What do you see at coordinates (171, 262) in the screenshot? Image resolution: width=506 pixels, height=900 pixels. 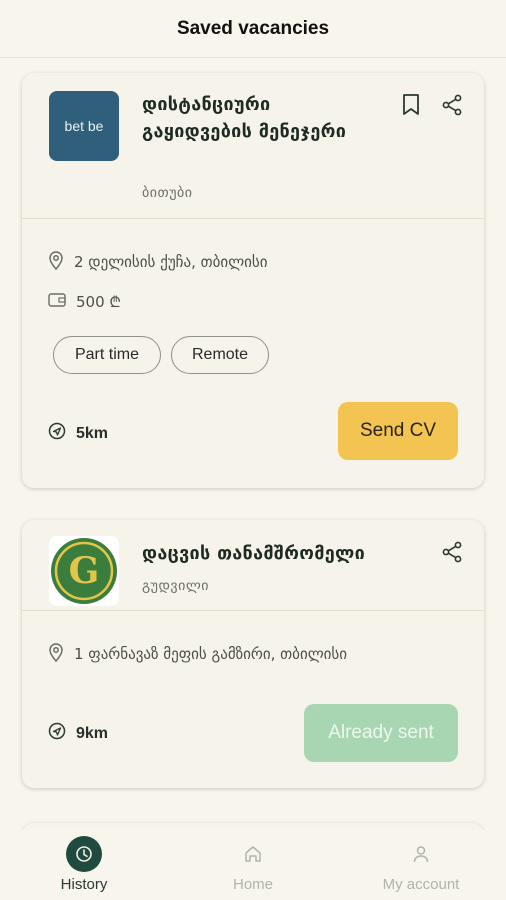 I see `address-text: 2 დელისის ქუჩა, თბილისი` at bounding box center [171, 262].